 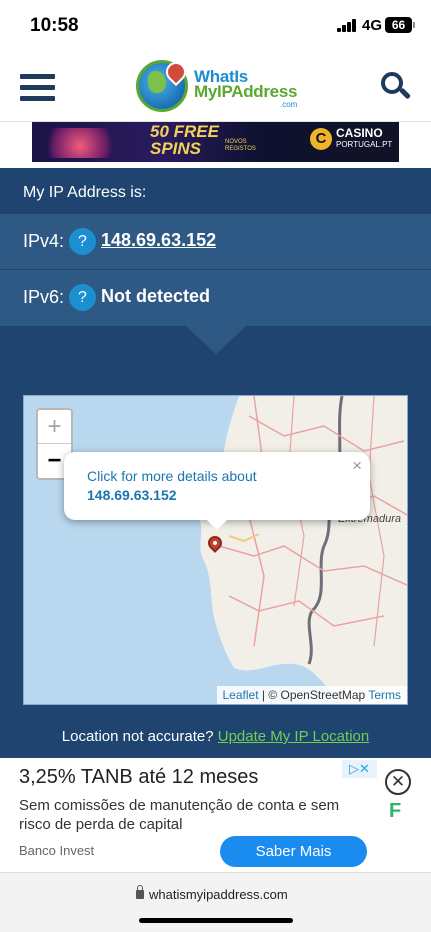 What do you see at coordinates (289, 104) in the screenshot?
I see `logo-text-com: .com` at bounding box center [289, 104].